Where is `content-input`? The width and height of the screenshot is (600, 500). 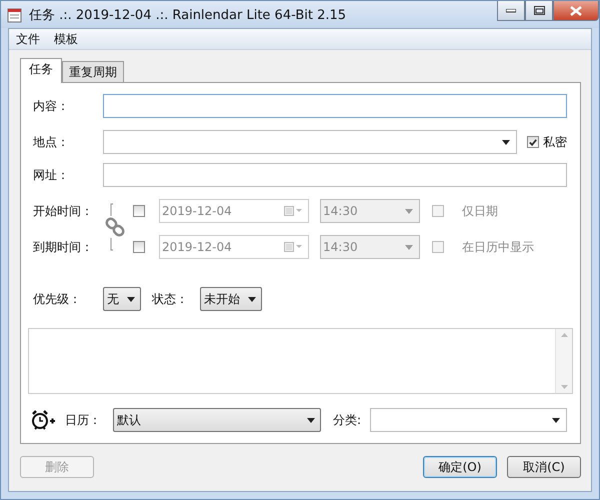
content-input is located at coordinates (335, 106).